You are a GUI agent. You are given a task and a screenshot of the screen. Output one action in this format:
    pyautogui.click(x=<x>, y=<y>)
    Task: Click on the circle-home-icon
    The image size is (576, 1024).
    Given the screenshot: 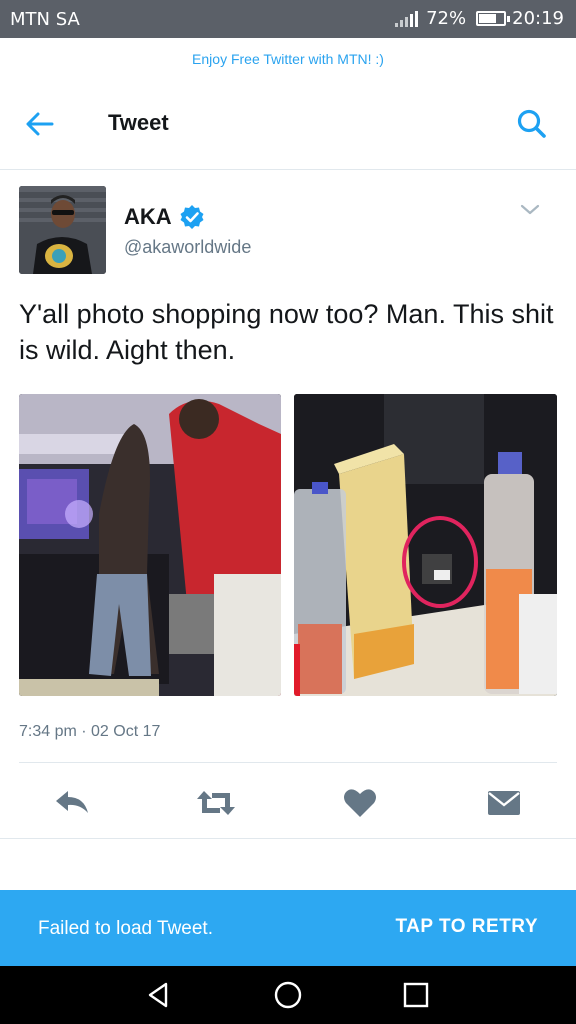 What is the action you would take?
    pyautogui.click(x=288, y=995)
    